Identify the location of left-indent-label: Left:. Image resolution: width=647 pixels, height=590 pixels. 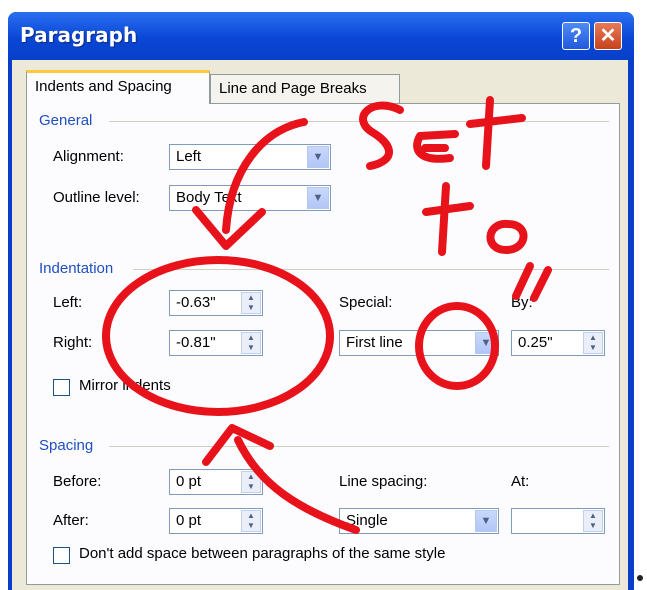
(68, 302).